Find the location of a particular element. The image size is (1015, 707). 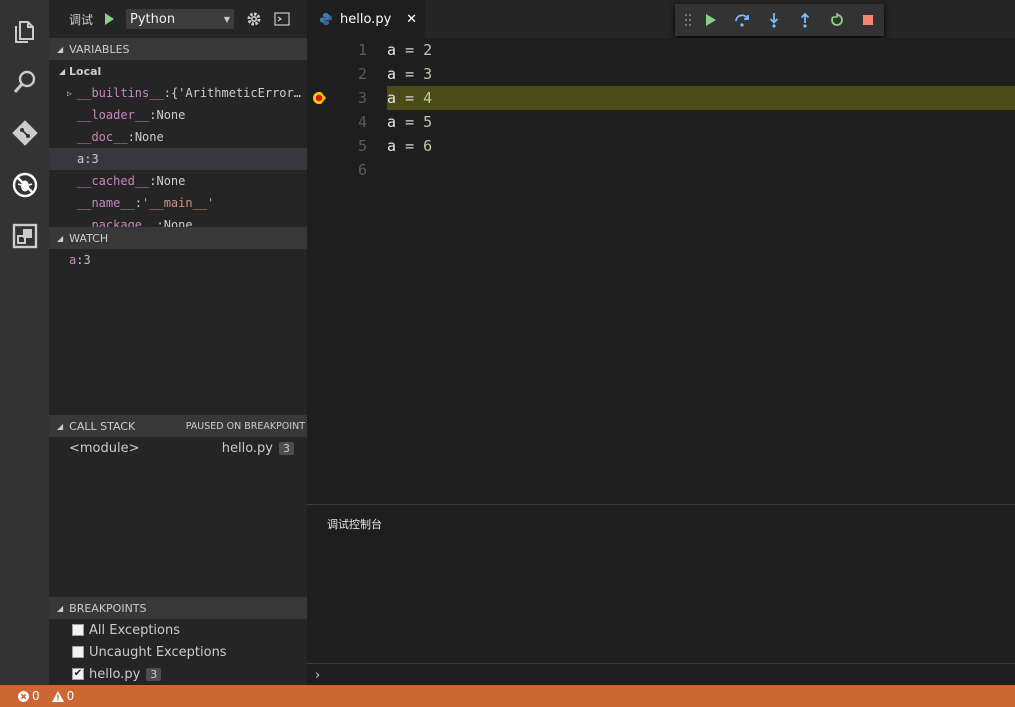

breakpoints-header: ◢ BREAKPOINTS is located at coordinates (178, 608).